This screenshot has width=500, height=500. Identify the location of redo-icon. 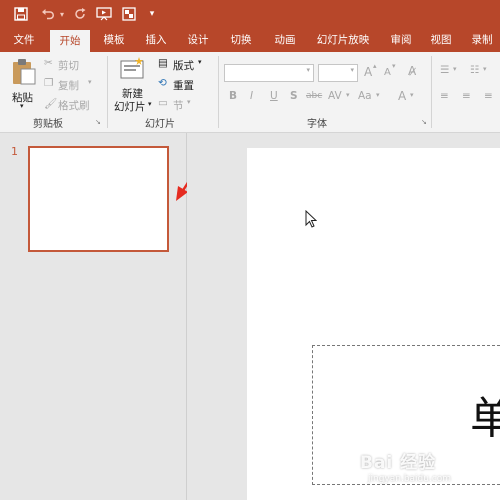
(80, 14).